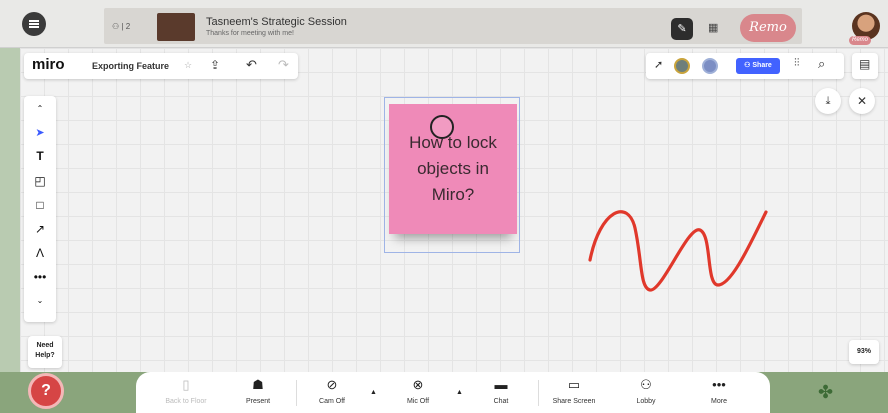  Describe the element at coordinates (48, 64) in the screenshot. I see `miro-logo: miro` at that location.